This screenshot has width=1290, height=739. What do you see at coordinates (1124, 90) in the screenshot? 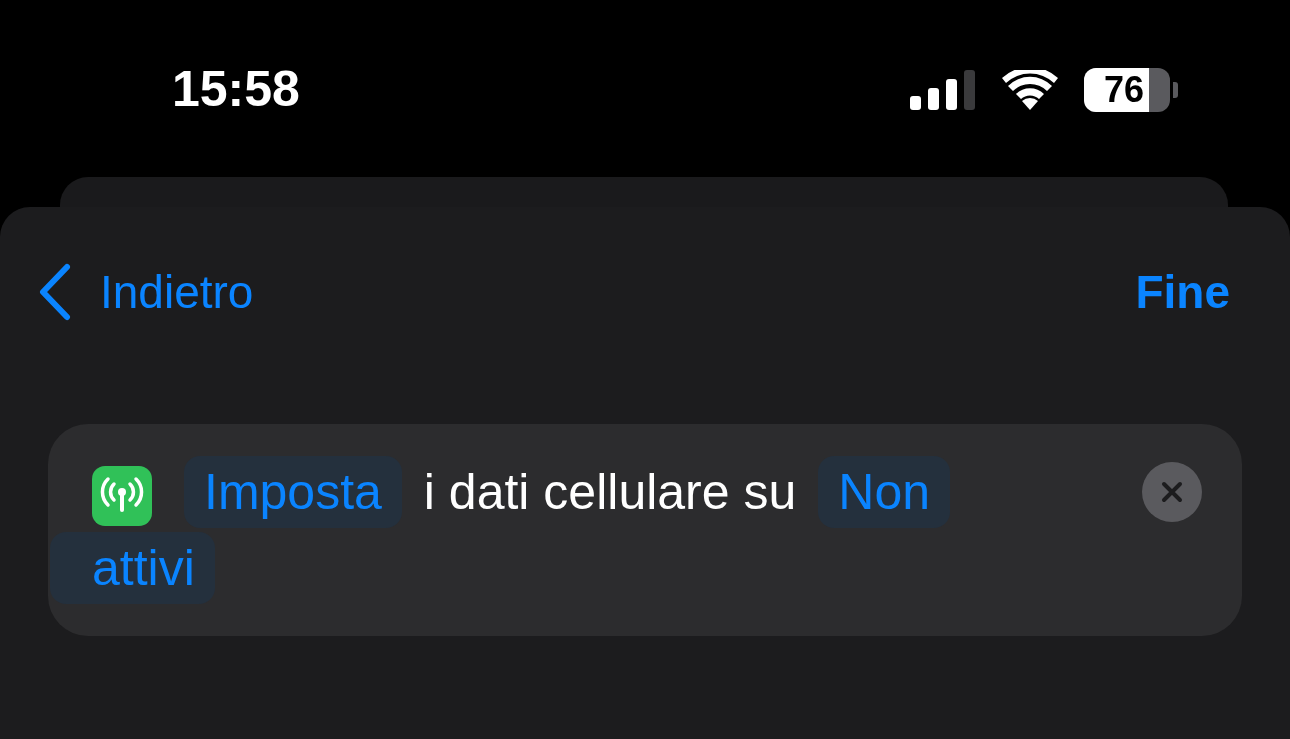
I see `battery-percent: 76` at bounding box center [1124, 90].